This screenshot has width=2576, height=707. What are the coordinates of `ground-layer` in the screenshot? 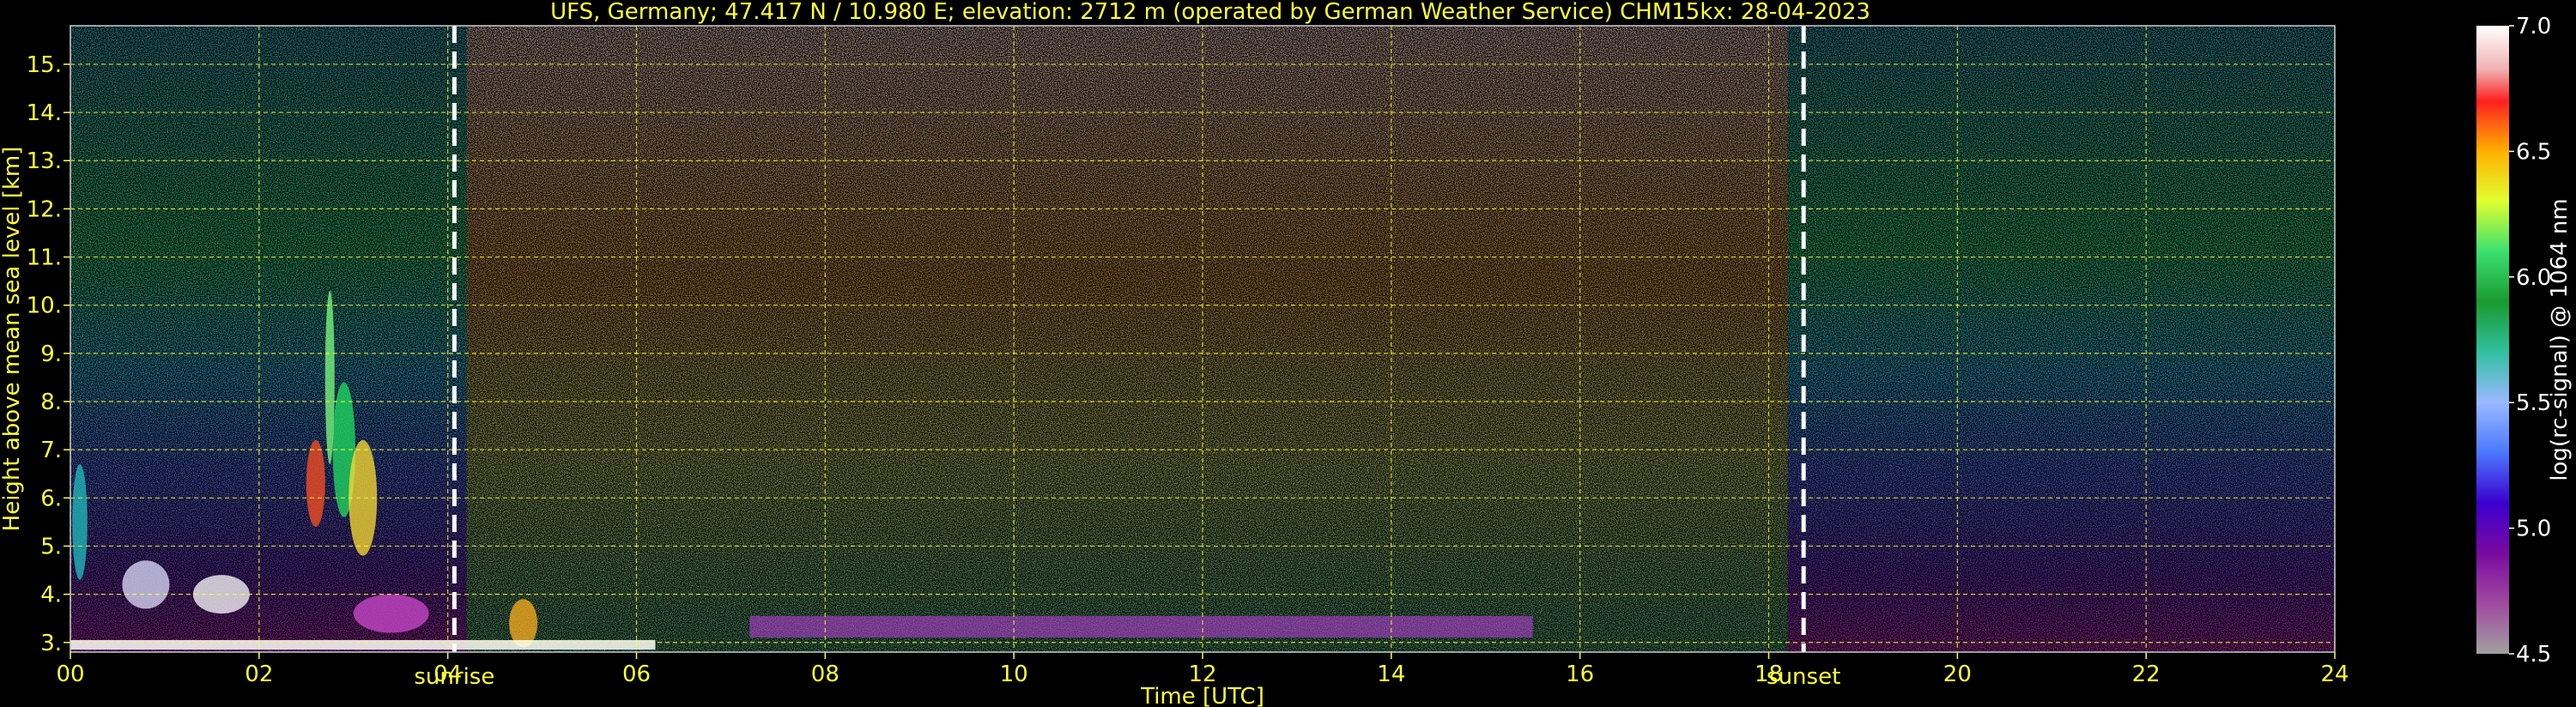 It's located at (363, 644).